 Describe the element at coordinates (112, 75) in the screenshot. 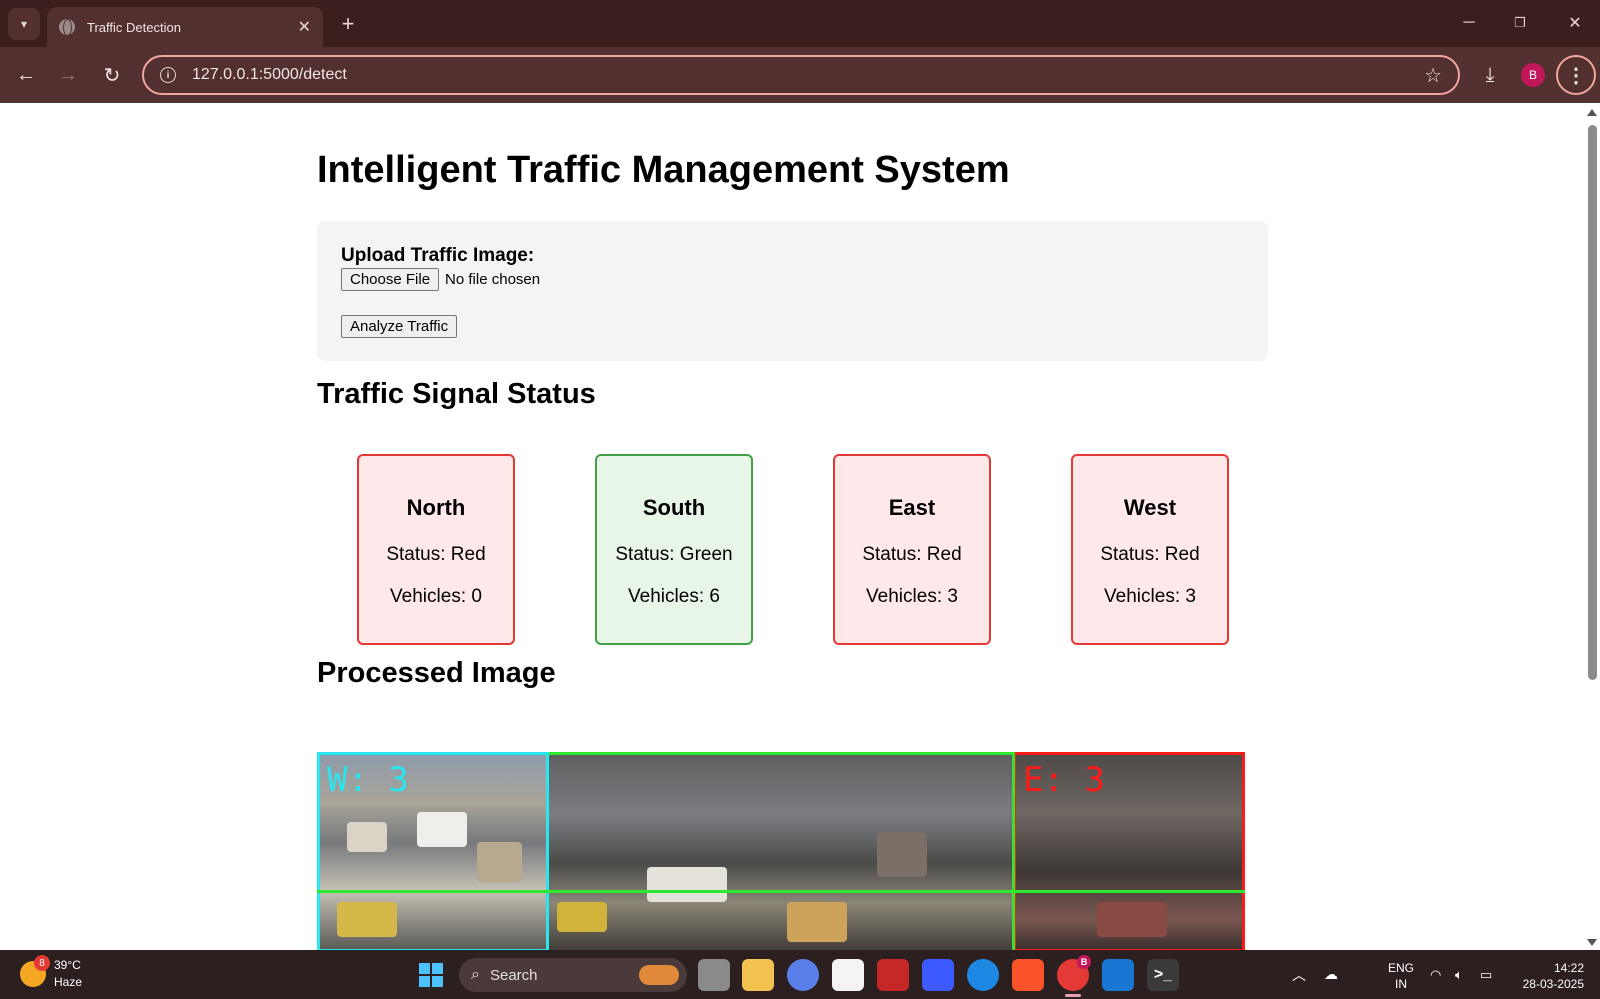

I see `reload-icon: ↻` at that location.